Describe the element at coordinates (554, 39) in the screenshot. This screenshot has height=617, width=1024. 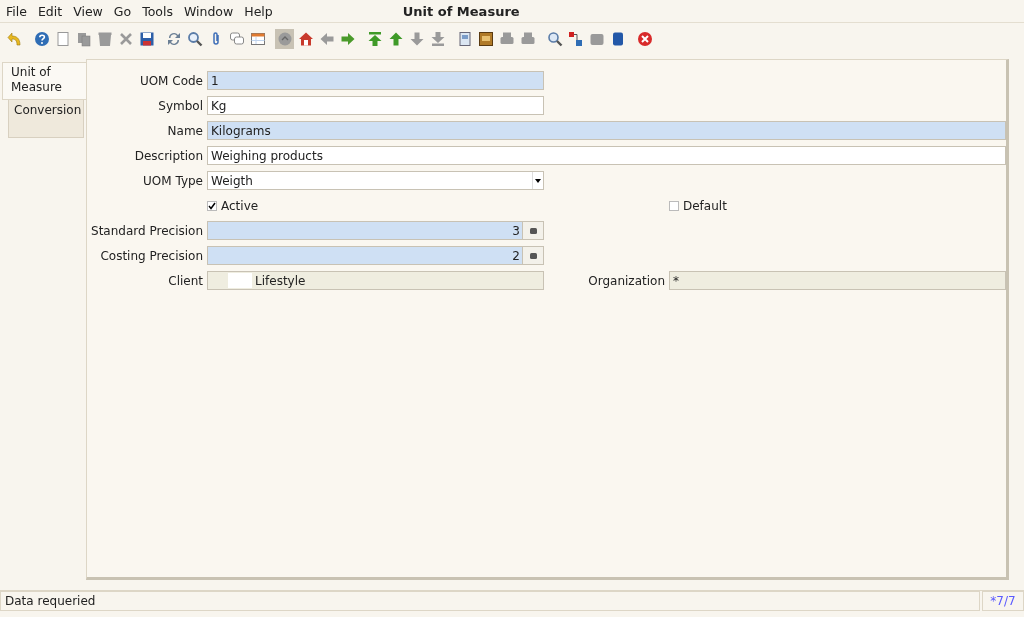
I see `magnifier-icon` at that location.